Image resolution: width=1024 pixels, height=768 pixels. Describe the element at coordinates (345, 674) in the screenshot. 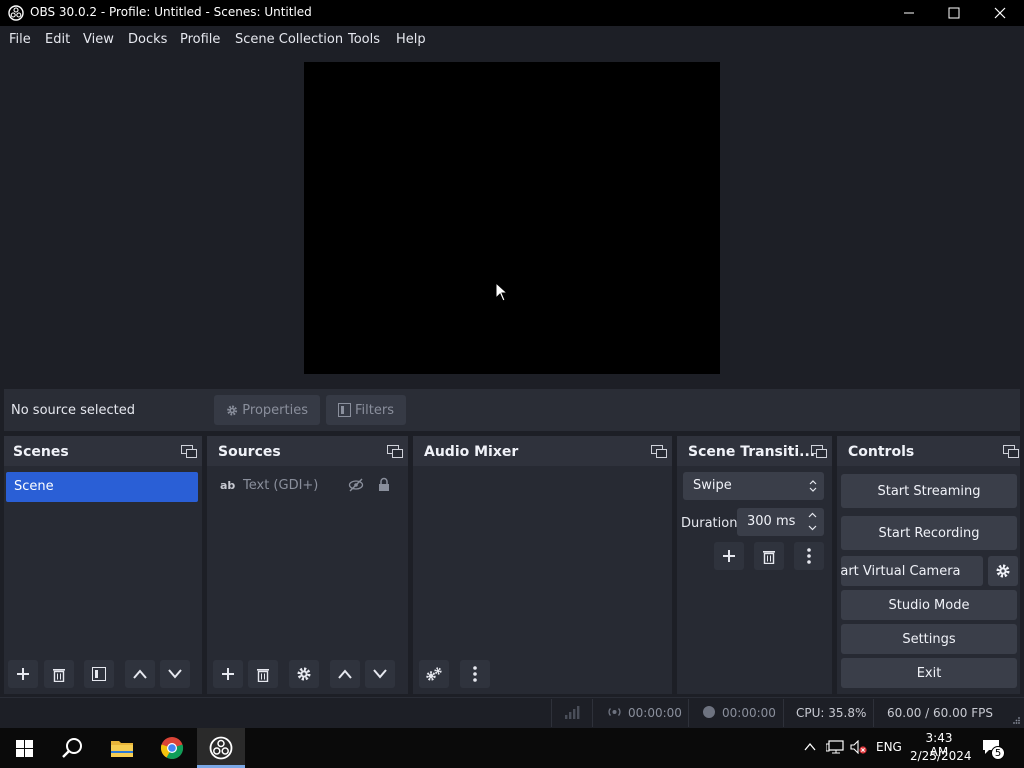

I see `move-source-up-button` at that location.